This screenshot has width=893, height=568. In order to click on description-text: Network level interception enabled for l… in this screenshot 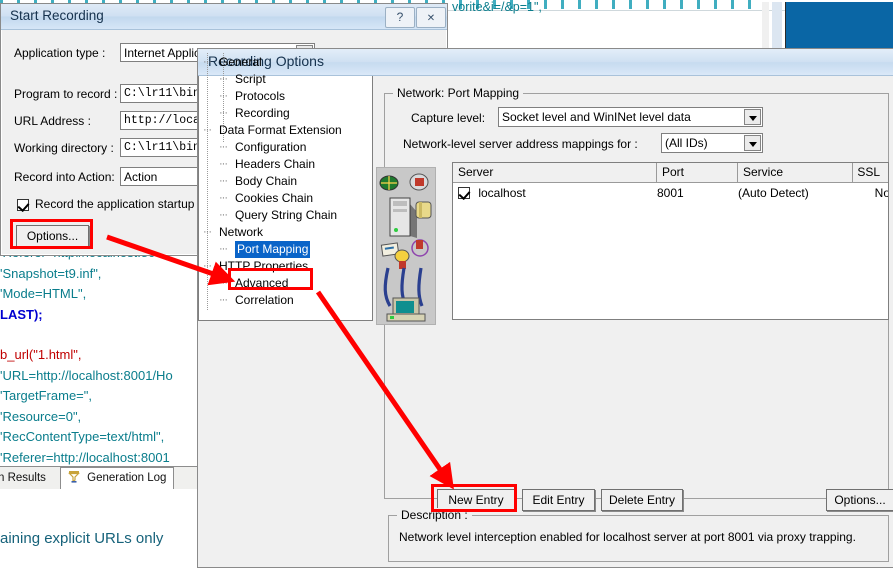, I will do `click(627, 537)`.